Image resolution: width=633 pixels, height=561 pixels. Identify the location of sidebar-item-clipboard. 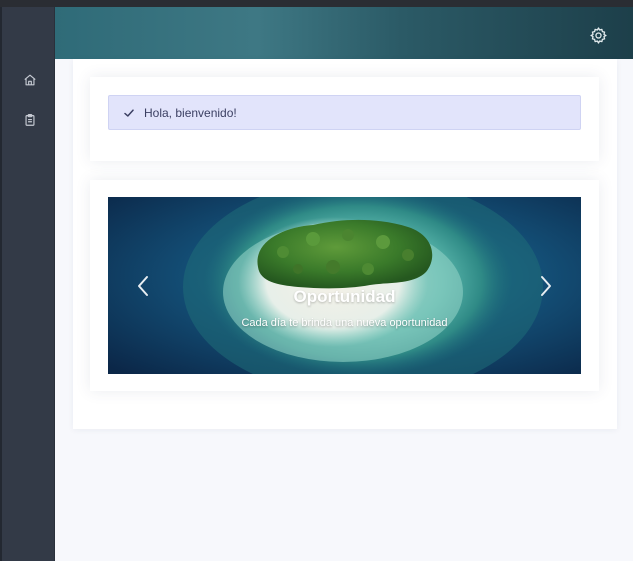
(30, 120).